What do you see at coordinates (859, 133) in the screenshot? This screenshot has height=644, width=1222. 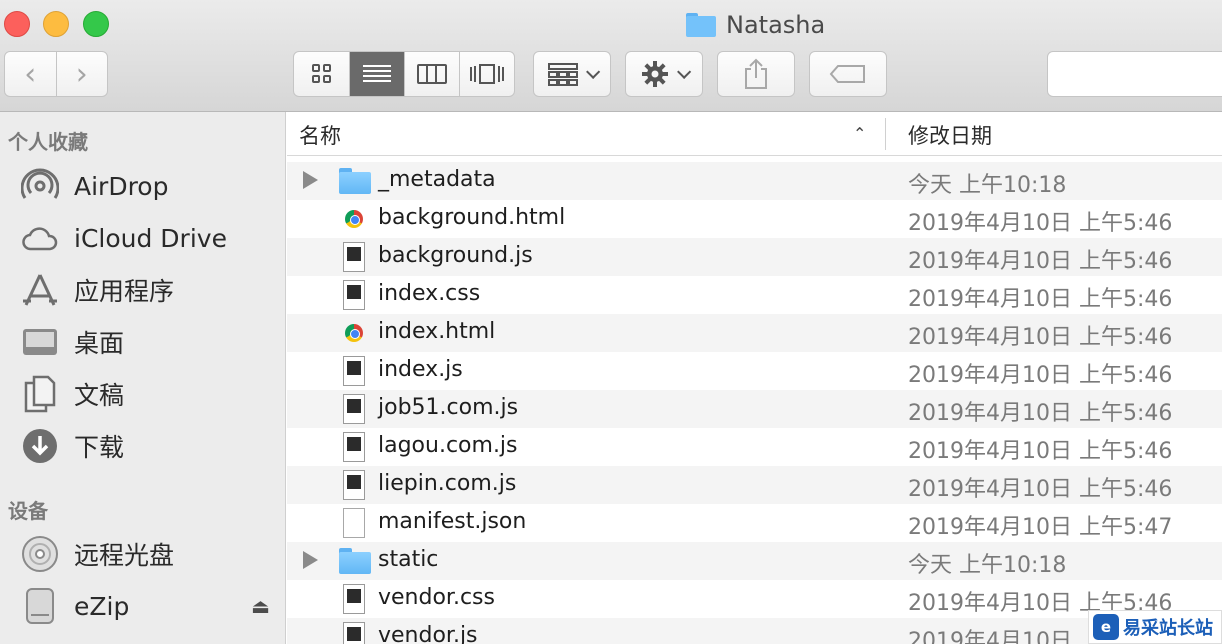 I see `sort-ascending-icon: ⌃` at bounding box center [859, 133].